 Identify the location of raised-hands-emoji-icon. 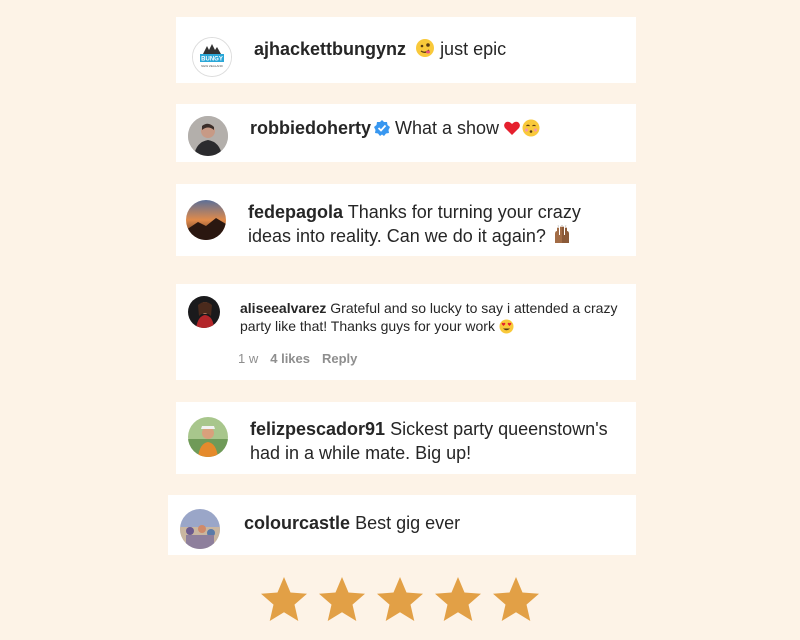
(561, 234).